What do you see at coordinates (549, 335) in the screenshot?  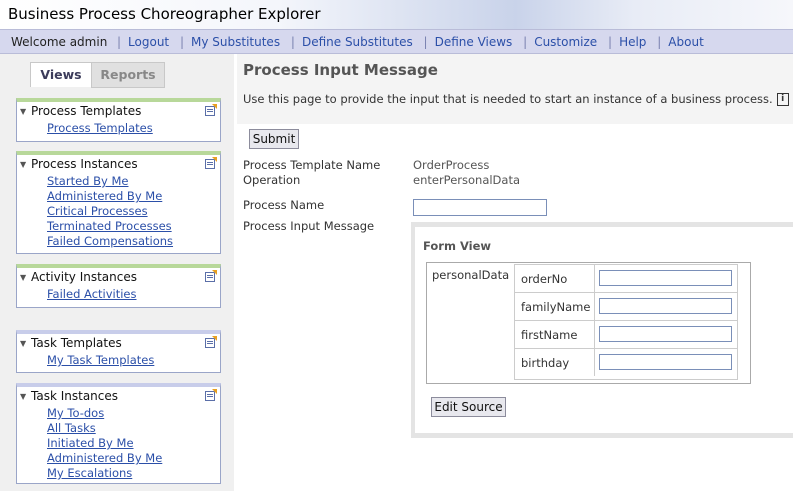 I see `field-label: firstName` at bounding box center [549, 335].